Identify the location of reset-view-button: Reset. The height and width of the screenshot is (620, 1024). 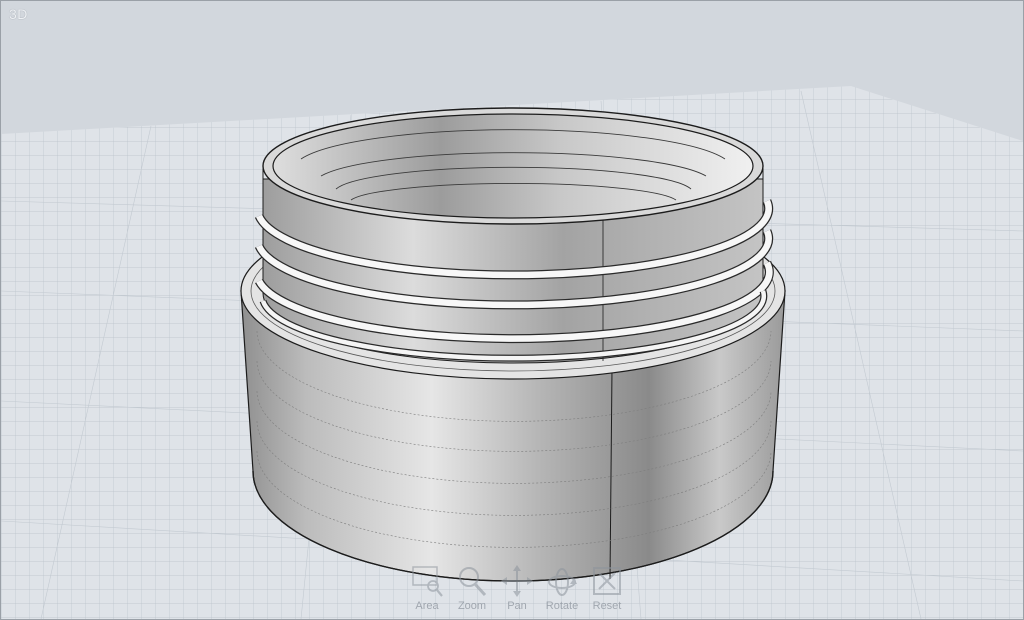
(607, 588).